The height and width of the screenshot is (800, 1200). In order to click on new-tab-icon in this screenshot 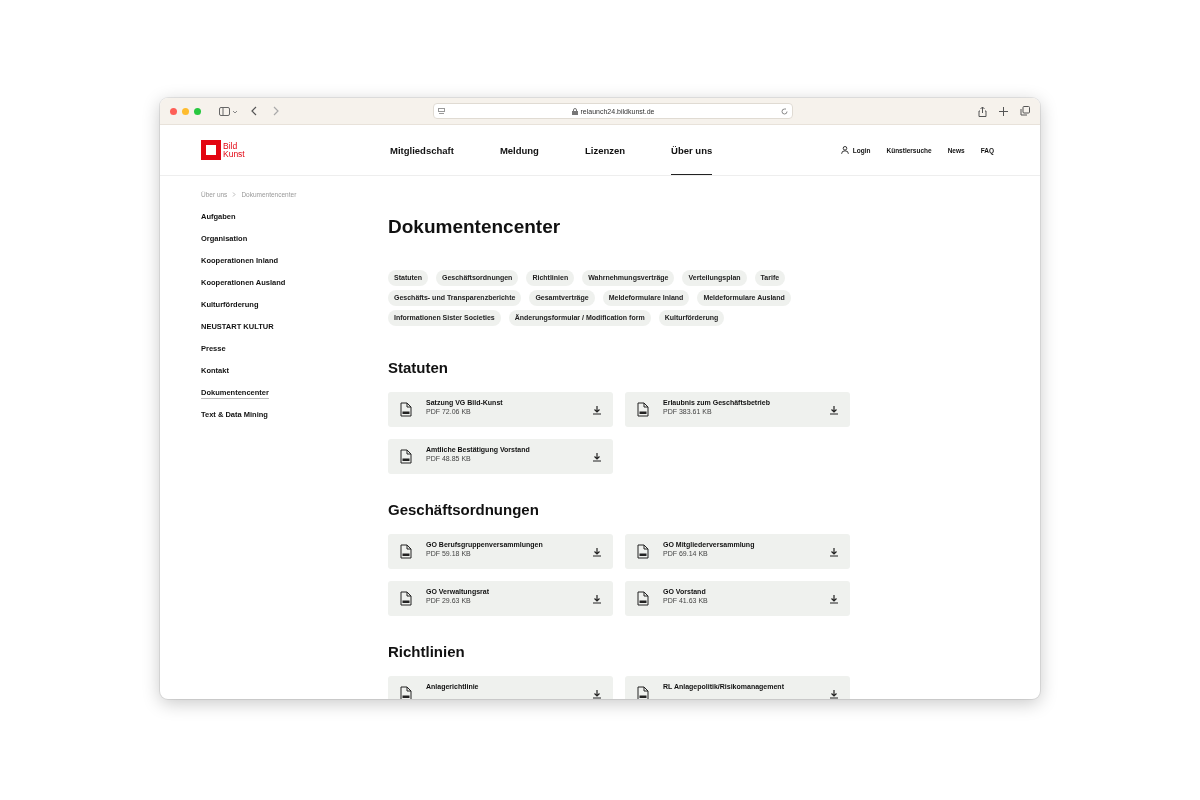, I will do `click(1003, 111)`.